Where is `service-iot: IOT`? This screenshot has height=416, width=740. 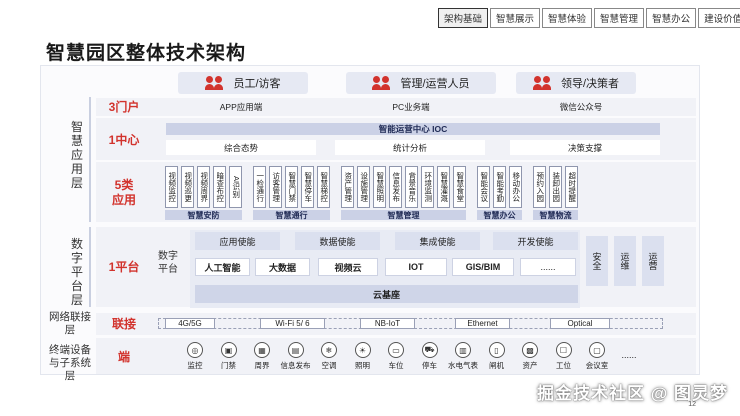
service-iot: IOT is located at coordinates (416, 267).